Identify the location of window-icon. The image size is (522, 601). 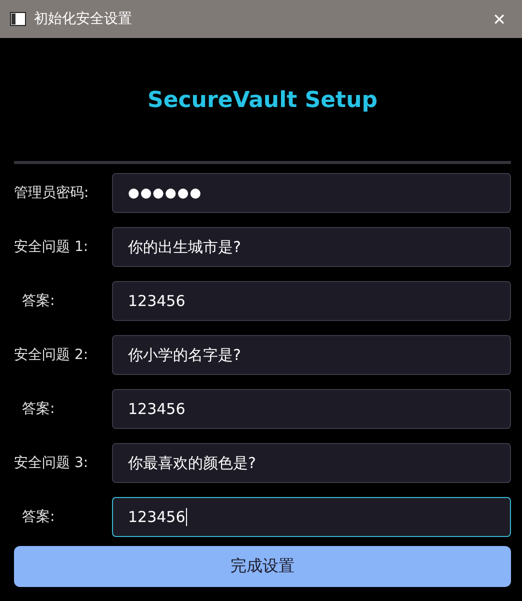
(18, 19).